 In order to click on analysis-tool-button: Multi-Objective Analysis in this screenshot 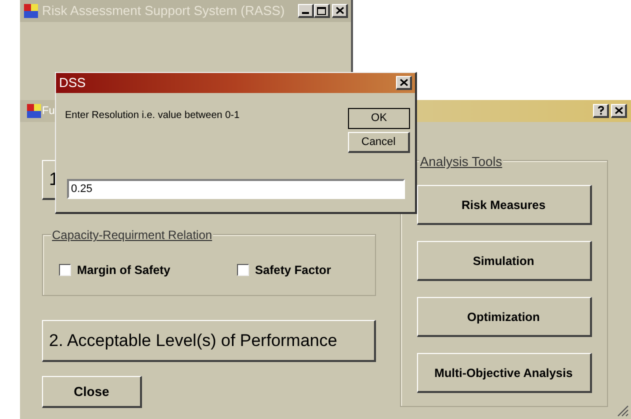, I will do `click(504, 373)`.